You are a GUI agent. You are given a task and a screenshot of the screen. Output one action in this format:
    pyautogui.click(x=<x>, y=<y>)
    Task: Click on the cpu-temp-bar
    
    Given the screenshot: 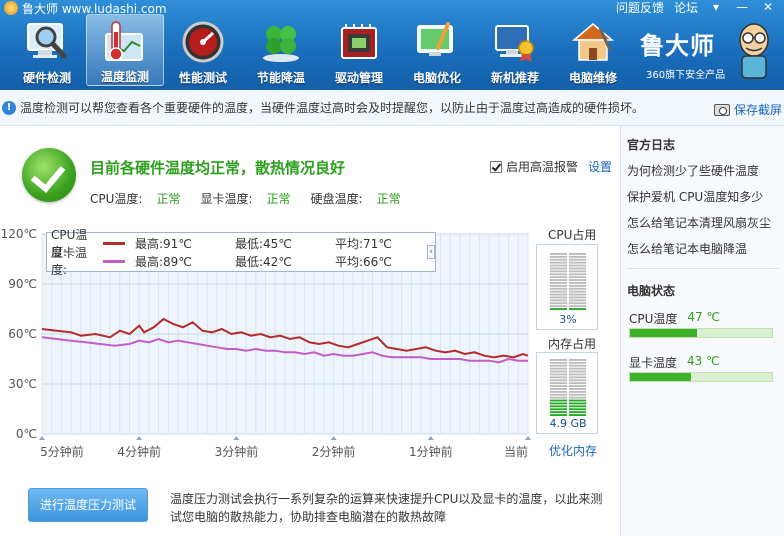 What is the action you would take?
    pyautogui.click(x=701, y=333)
    